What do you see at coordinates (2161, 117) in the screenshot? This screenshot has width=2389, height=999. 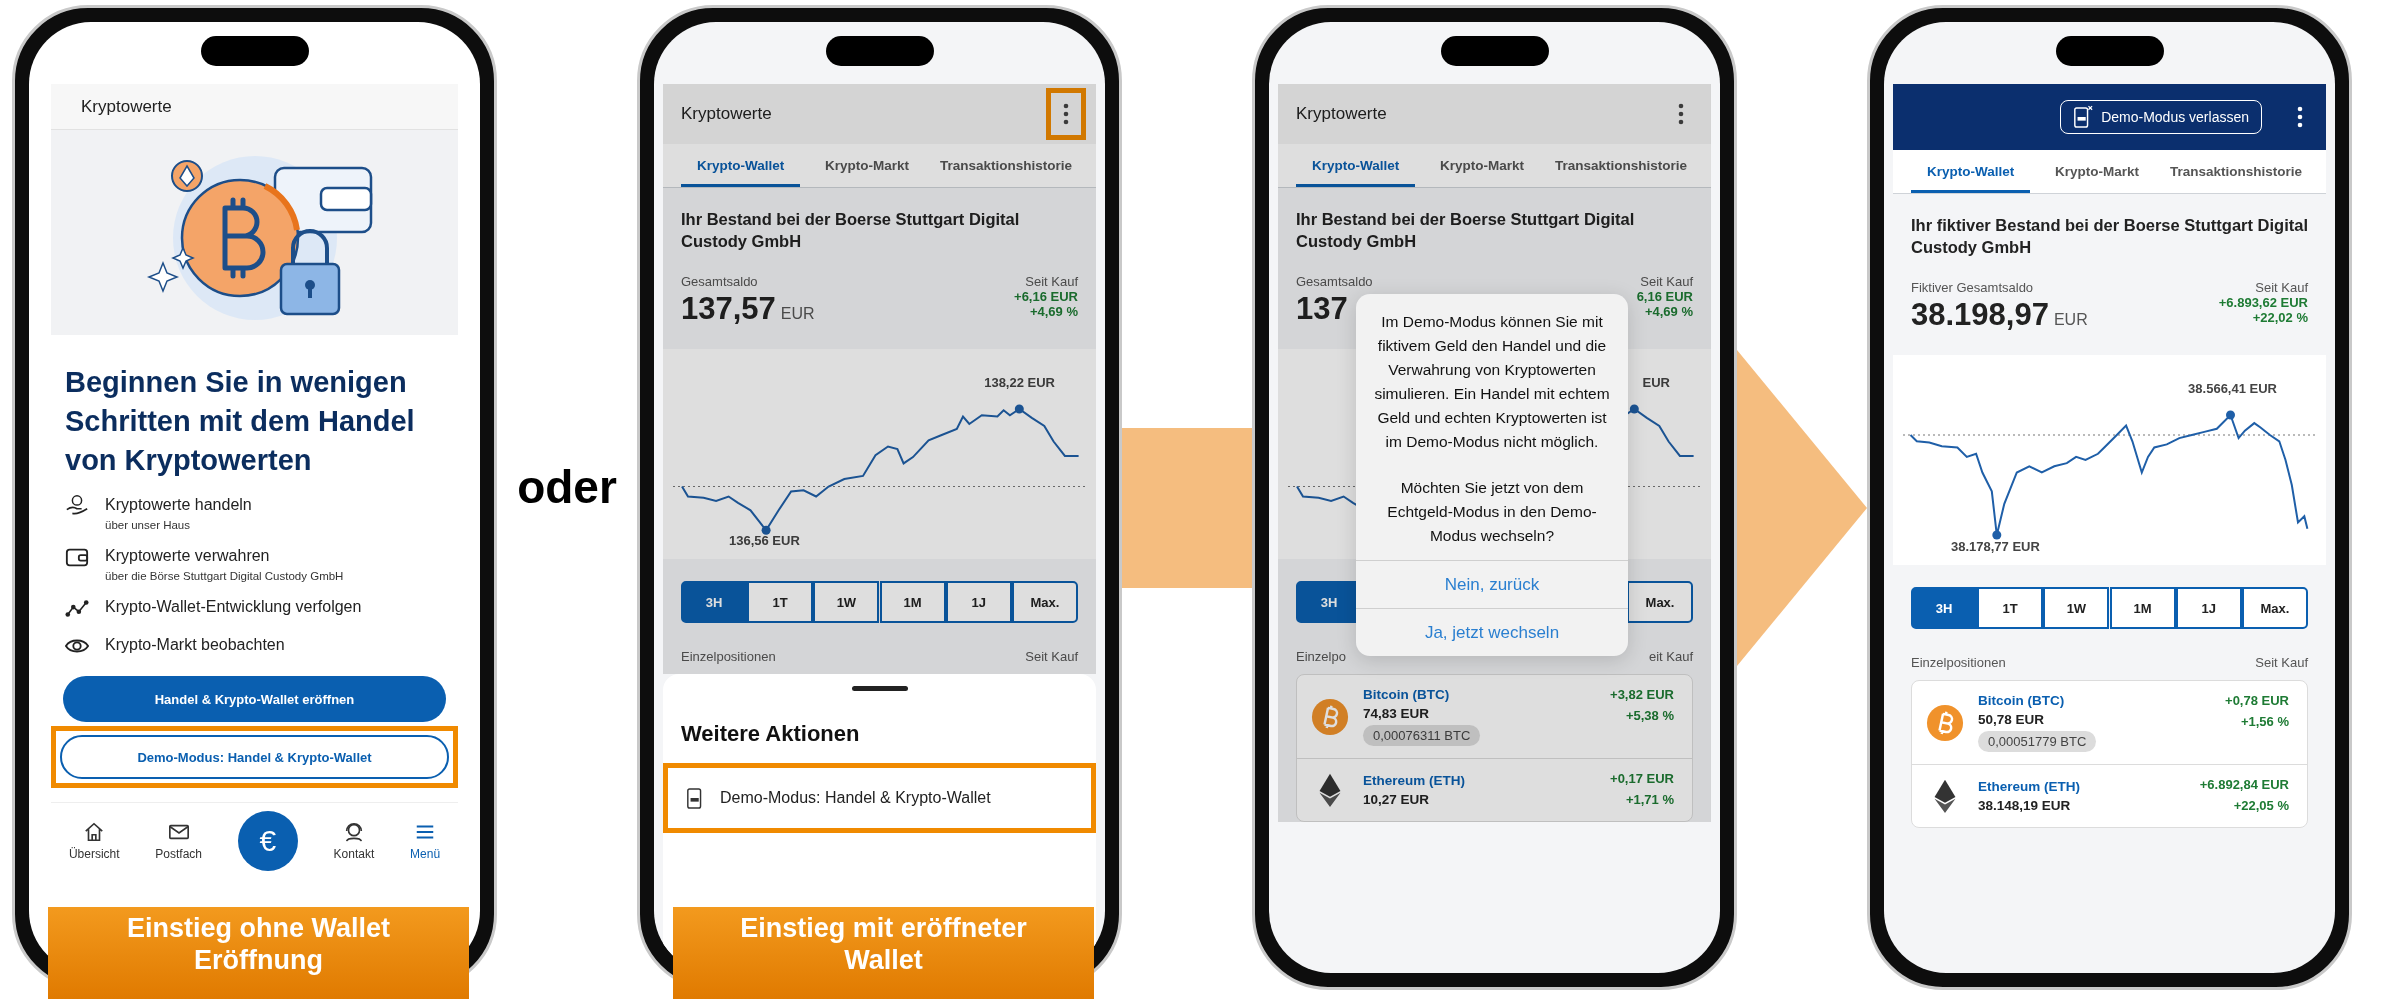 I see `leave-demo-button: Demo-Modus verlassen` at bounding box center [2161, 117].